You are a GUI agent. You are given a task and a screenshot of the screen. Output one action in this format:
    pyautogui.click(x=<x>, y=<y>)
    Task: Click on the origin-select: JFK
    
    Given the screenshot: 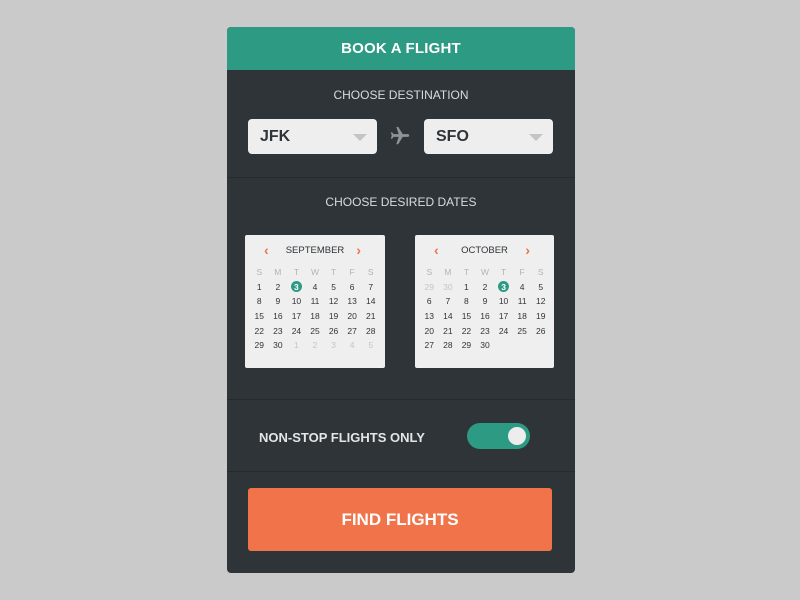 What is the action you would take?
    pyautogui.click(x=312, y=136)
    